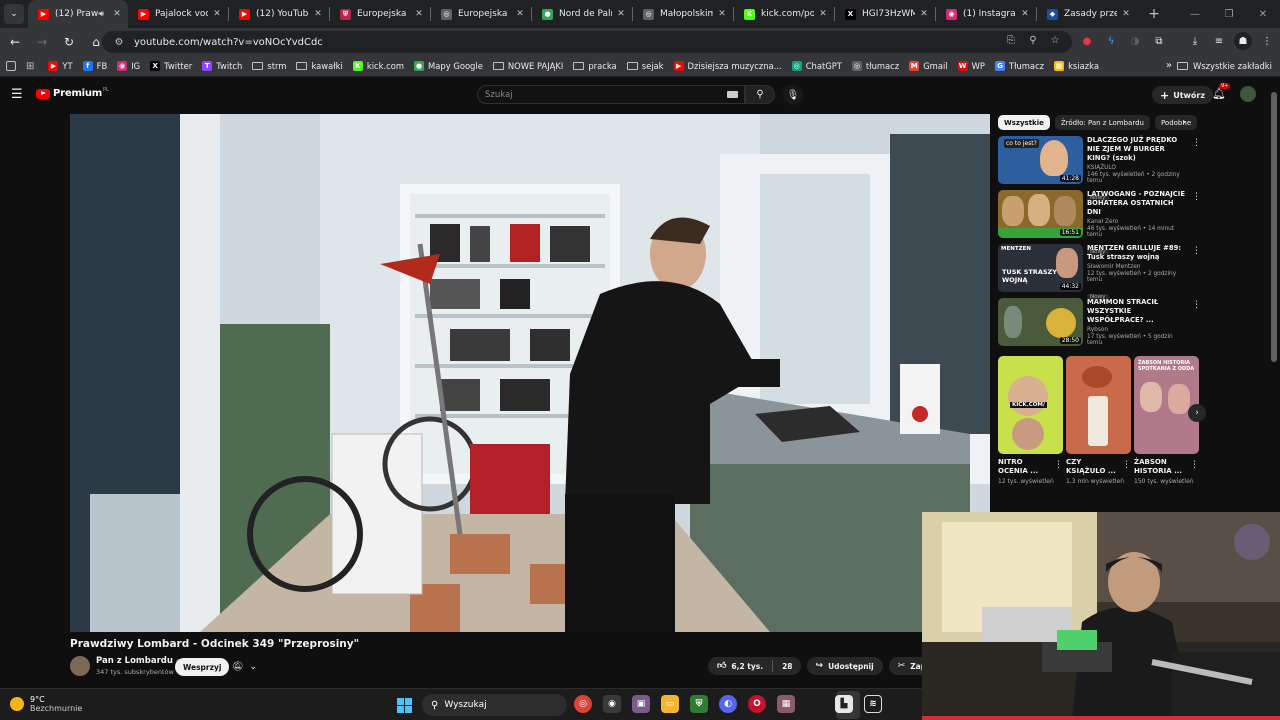 This screenshot has height=720, width=1280. I want to click on browser-tab: Kkick.com/popo ✕, so click(784, 14).